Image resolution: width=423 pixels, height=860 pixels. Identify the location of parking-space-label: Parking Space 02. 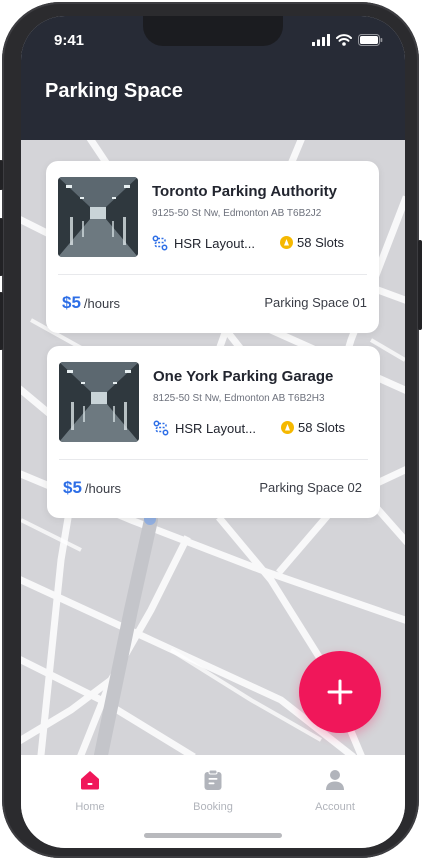
(310, 487).